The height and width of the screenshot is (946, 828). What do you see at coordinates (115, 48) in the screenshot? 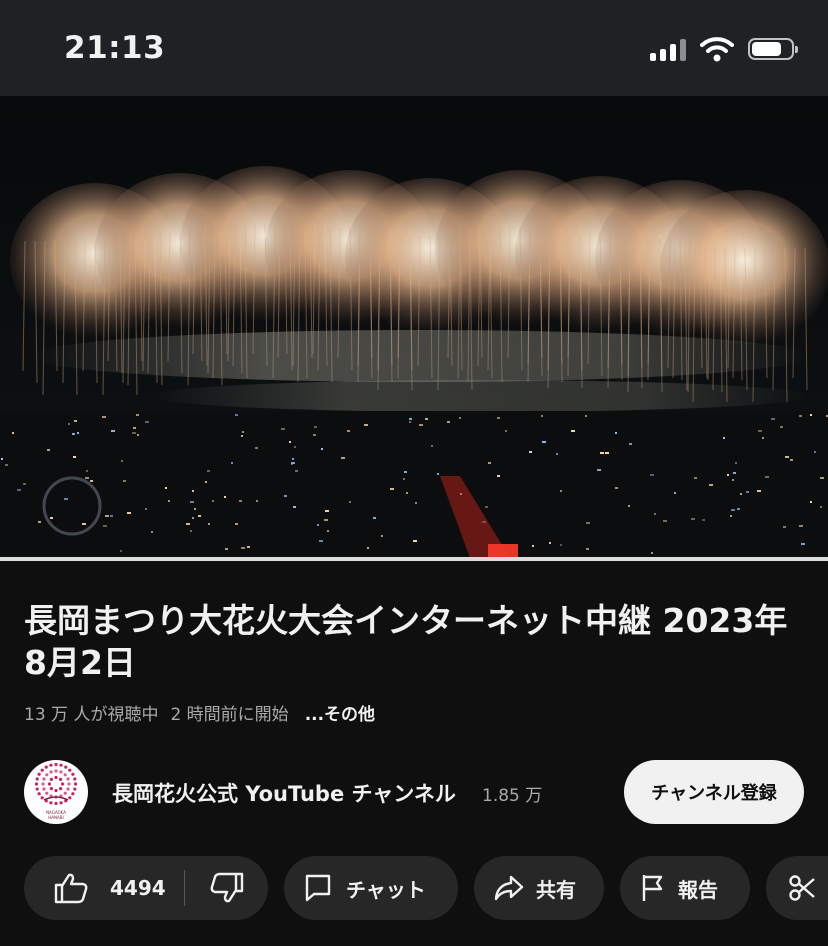
I see `status-time: 21:13` at bounding box center [115, 48].